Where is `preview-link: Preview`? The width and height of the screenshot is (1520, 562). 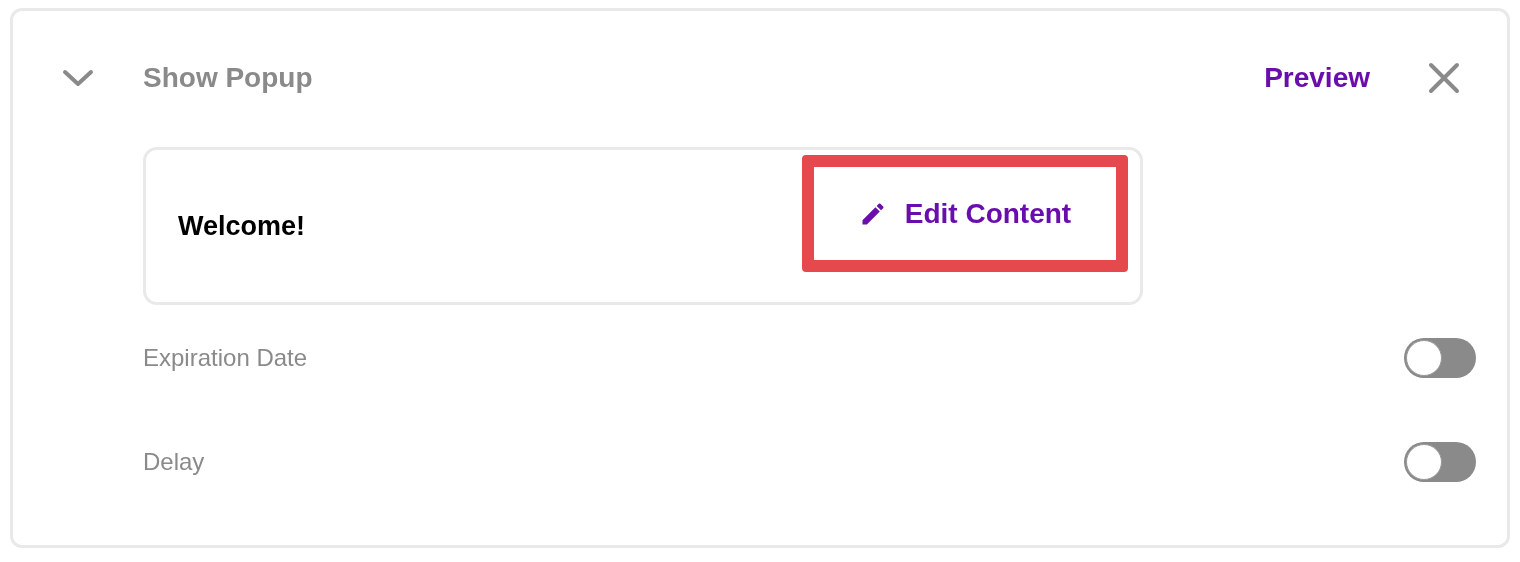 preview-link: Preview is located at coordinates (1317, 78).